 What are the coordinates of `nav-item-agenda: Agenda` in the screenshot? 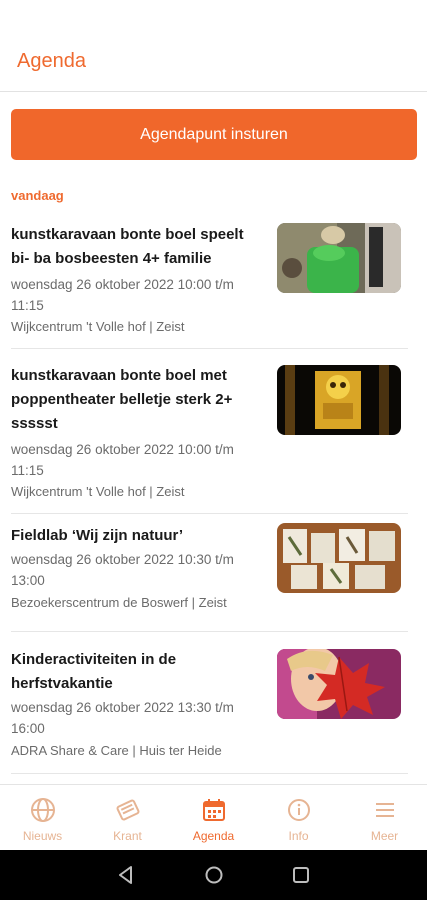 It's located at (213, 818).